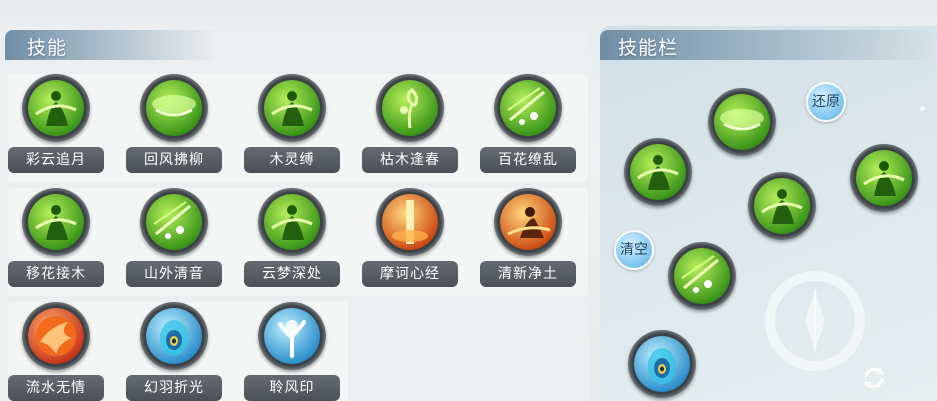 The width and height of the screenshot is (937, 401). I want to click on clear-button: 清空, so click(634, 250).